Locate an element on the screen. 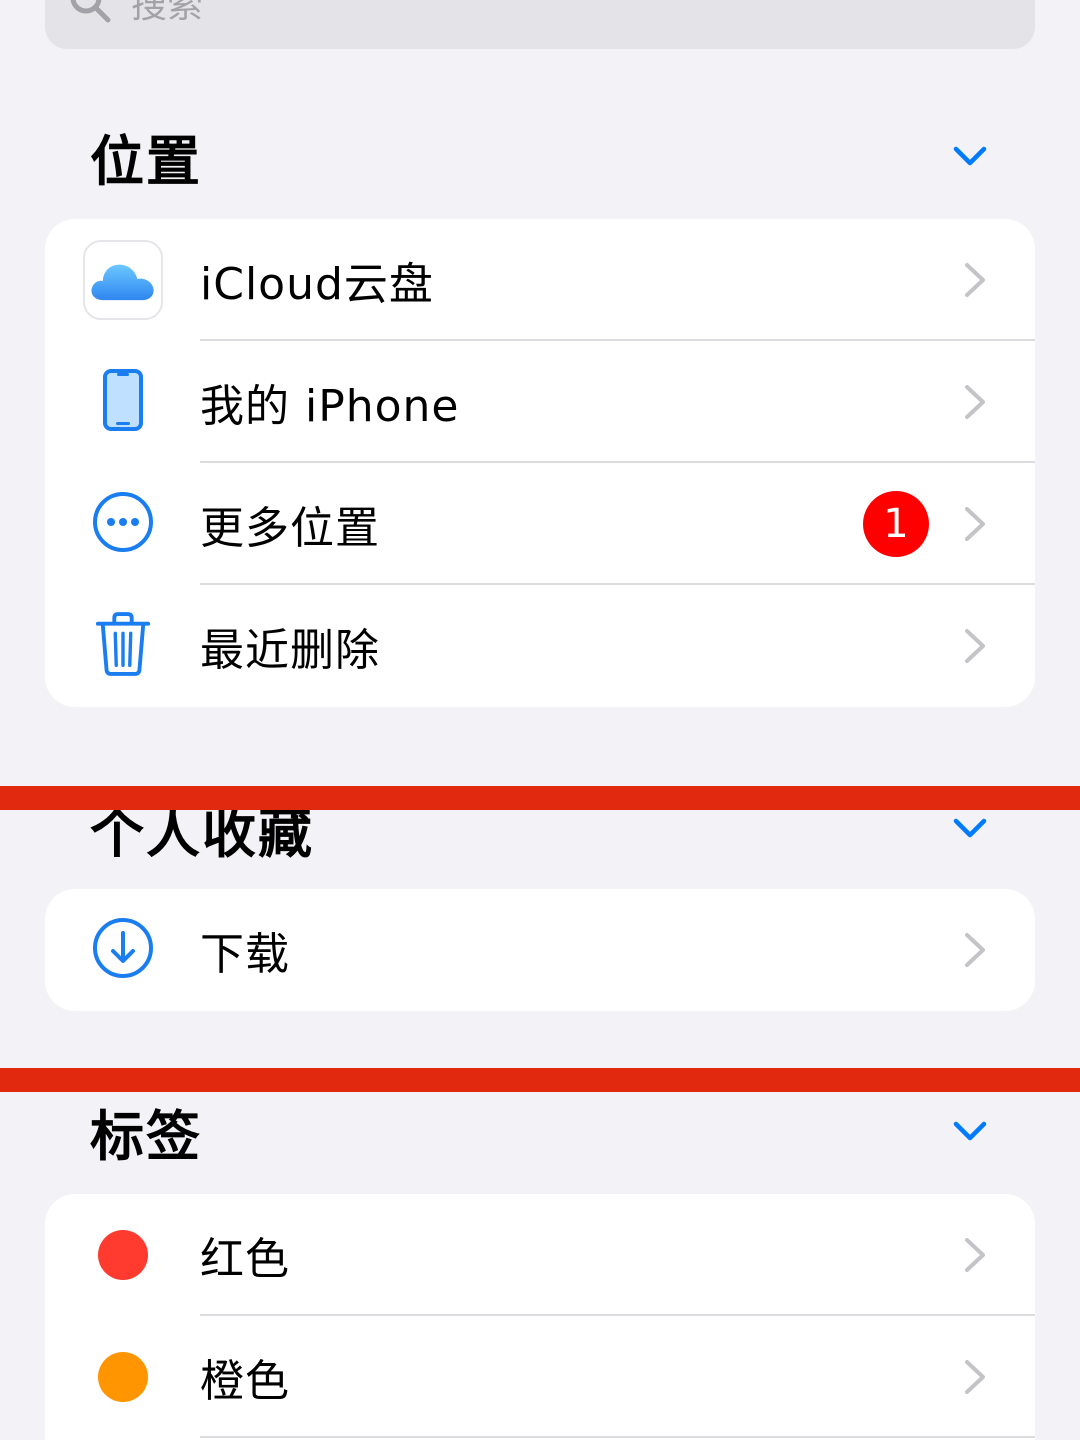 The height and width of the screenshot is (1440, 1080). section-title-locations: 位置 is located at coordinates (146, 161).